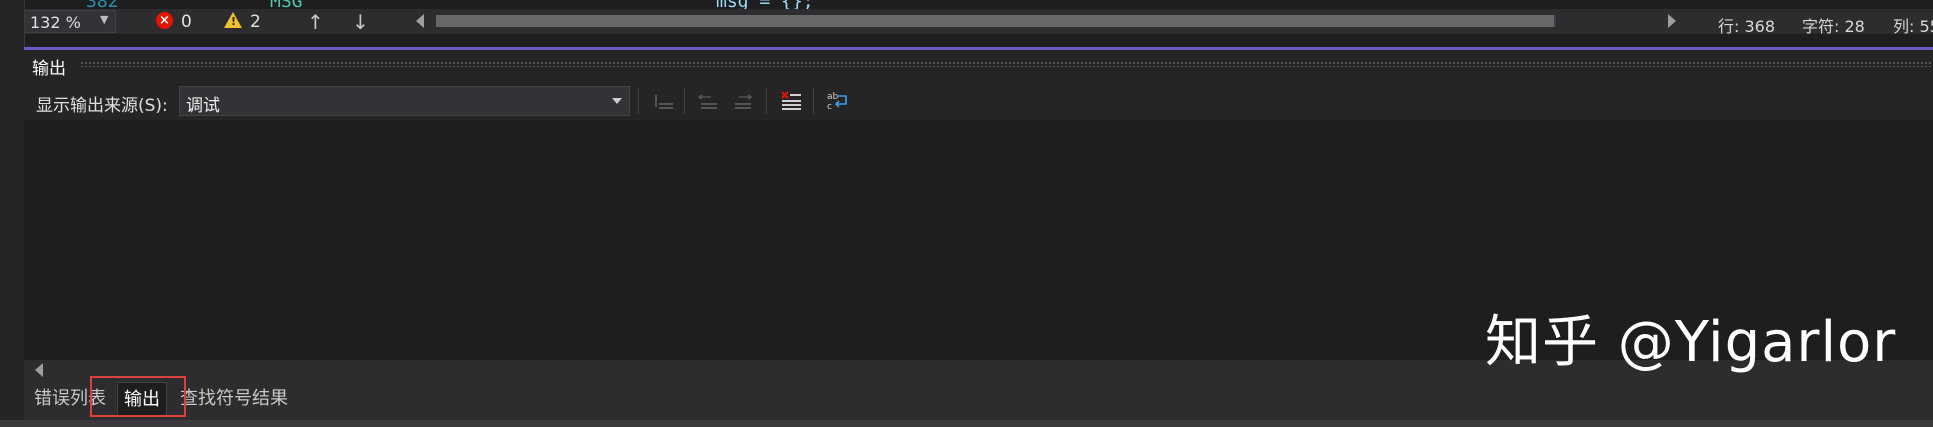 The width and height of the screenshot is (1933, 427). Describe the element at coordinates (709, 101) in the screenshot. I see `previous-message-icon` at that location.